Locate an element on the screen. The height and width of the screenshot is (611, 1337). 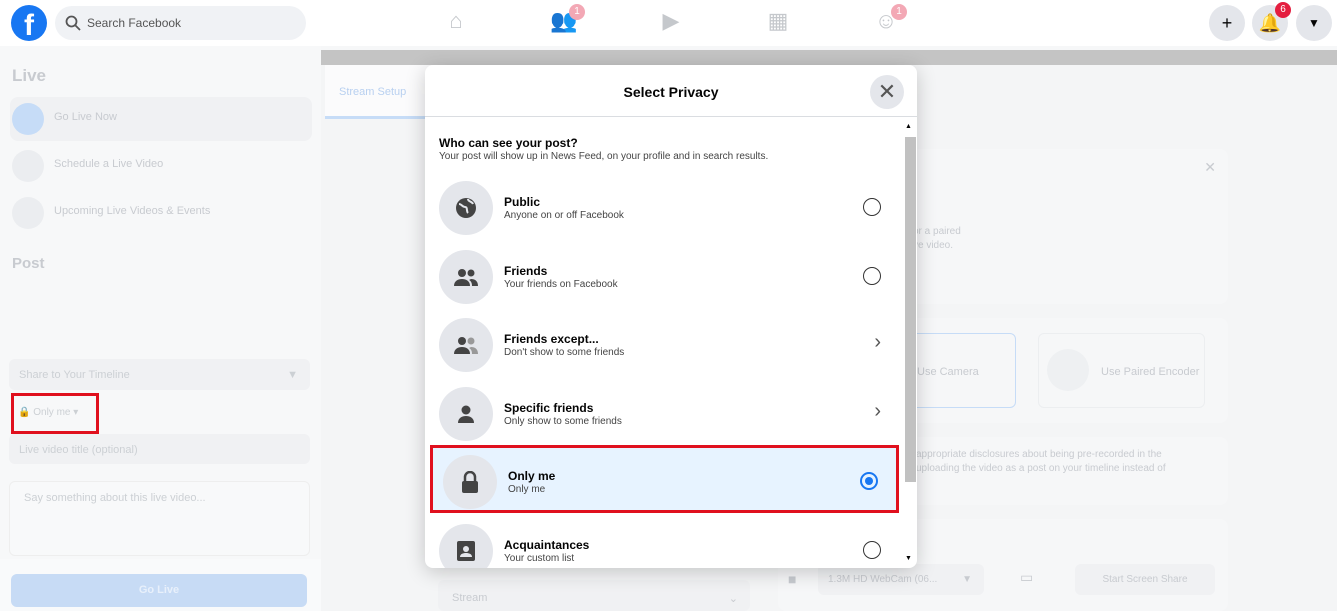
share-select-label: Share to Your Timeline is located at coordinates (74, 375).